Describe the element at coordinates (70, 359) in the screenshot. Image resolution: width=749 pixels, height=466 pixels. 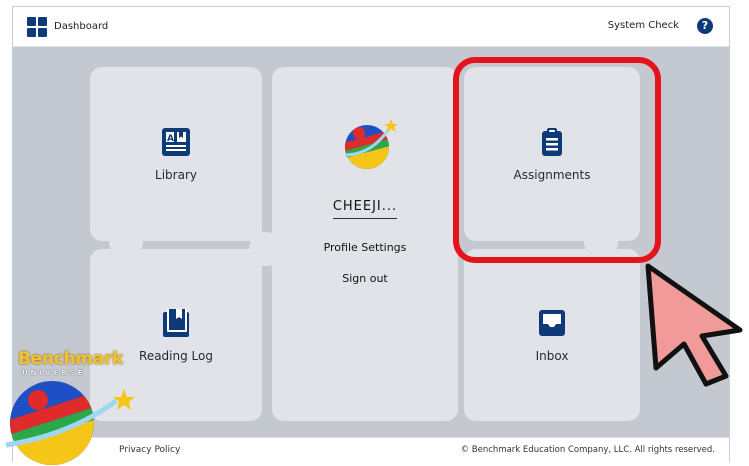
I see `logo-word: Benchmark` at that location.